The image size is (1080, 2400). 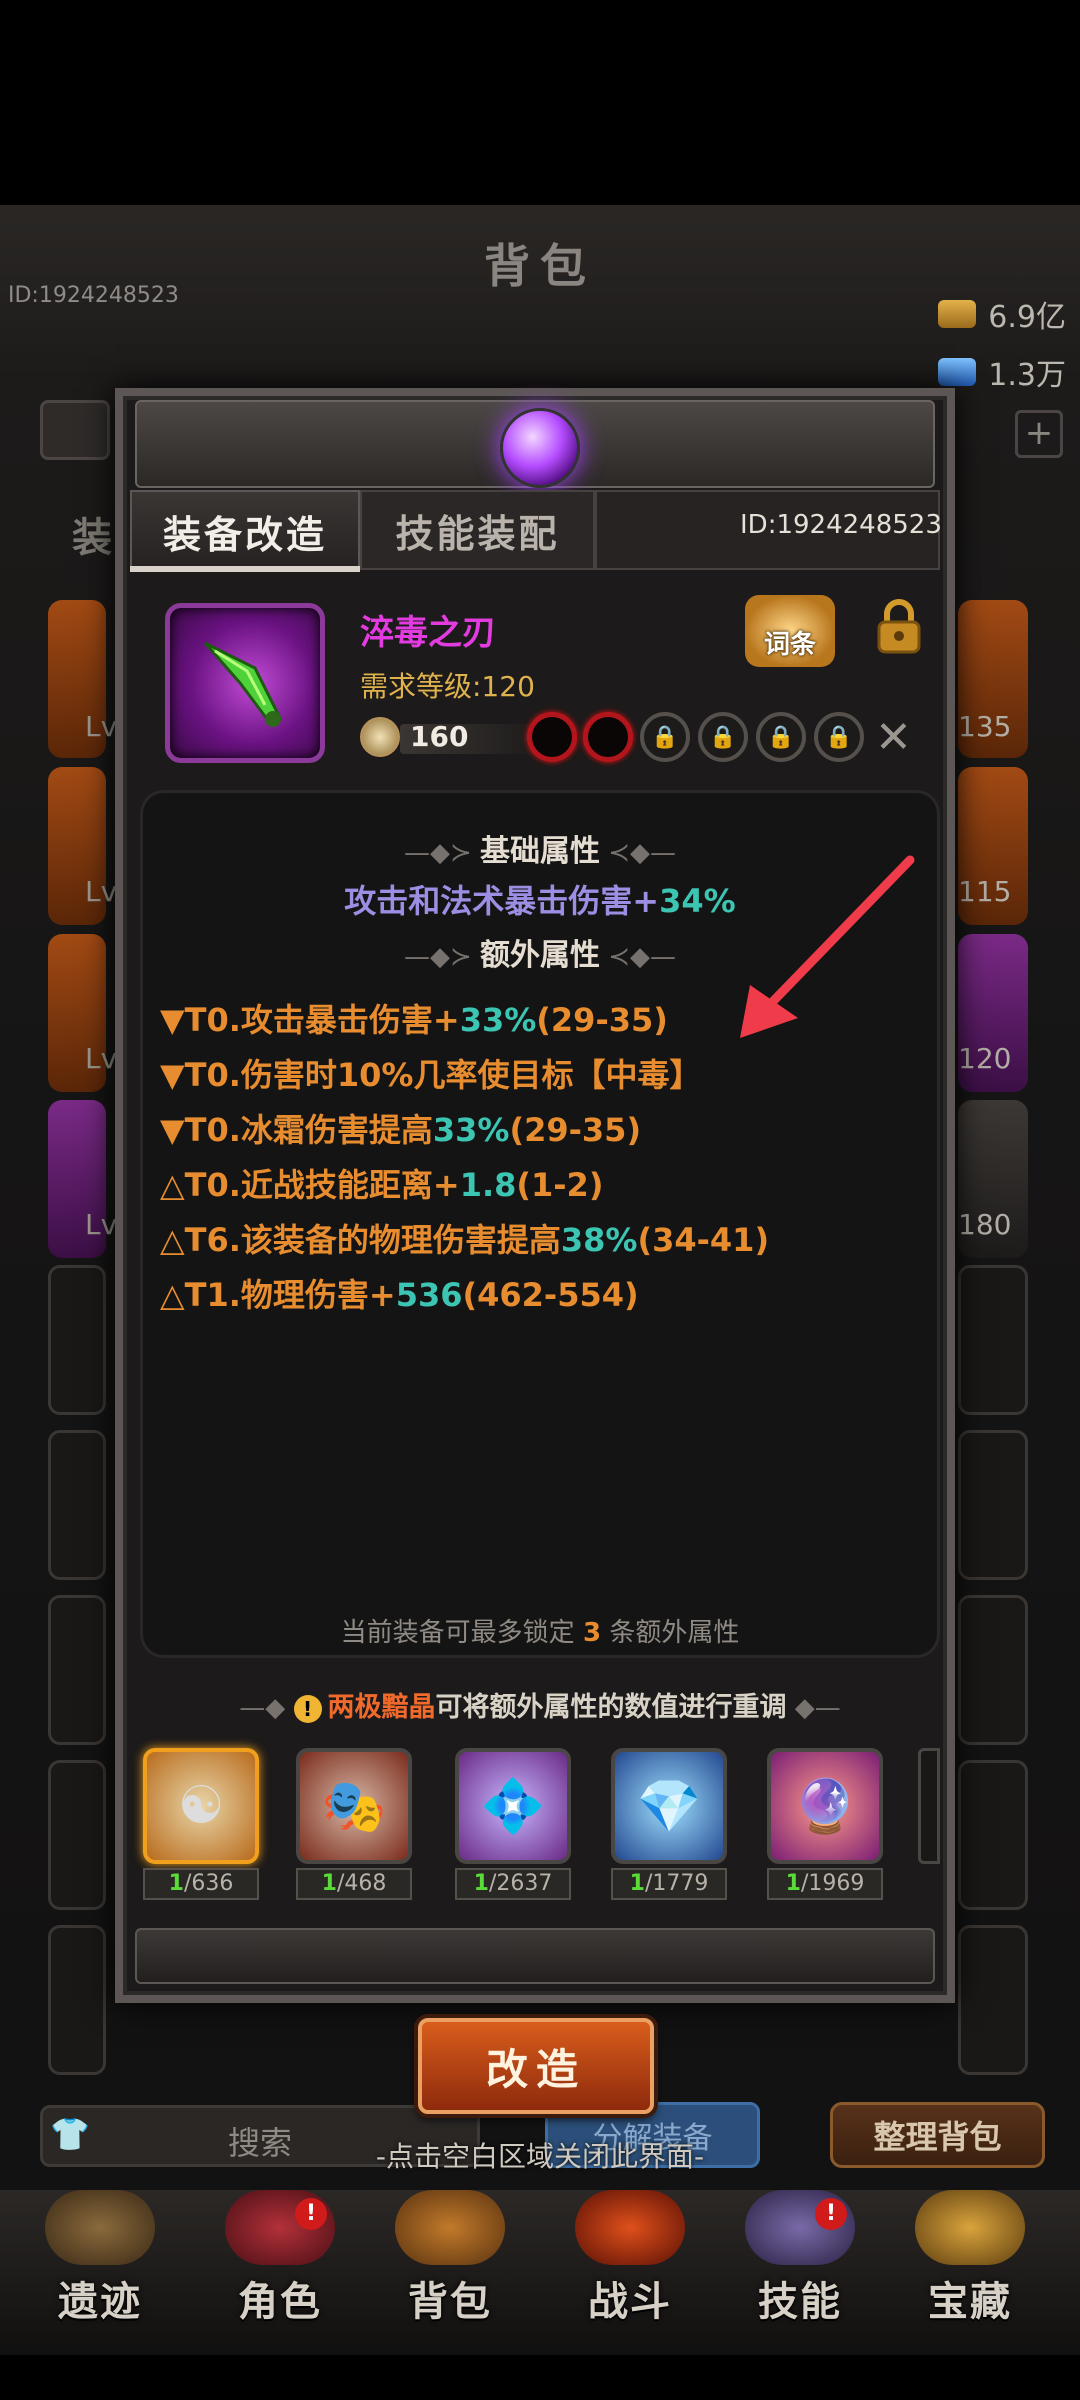 What do you see at coordinates (1027, 375) in the screenshot?
I see `gem-value: 1.3万` at bounding box center [1027, 375].